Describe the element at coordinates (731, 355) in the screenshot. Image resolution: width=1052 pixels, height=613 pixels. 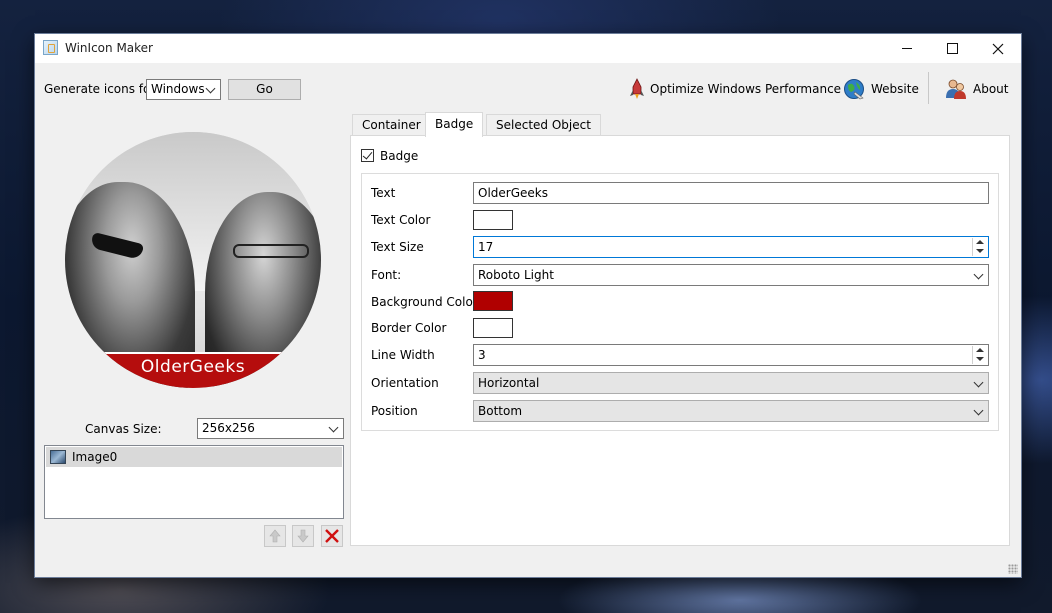
I see `line-width-stepper: 3` at that location.